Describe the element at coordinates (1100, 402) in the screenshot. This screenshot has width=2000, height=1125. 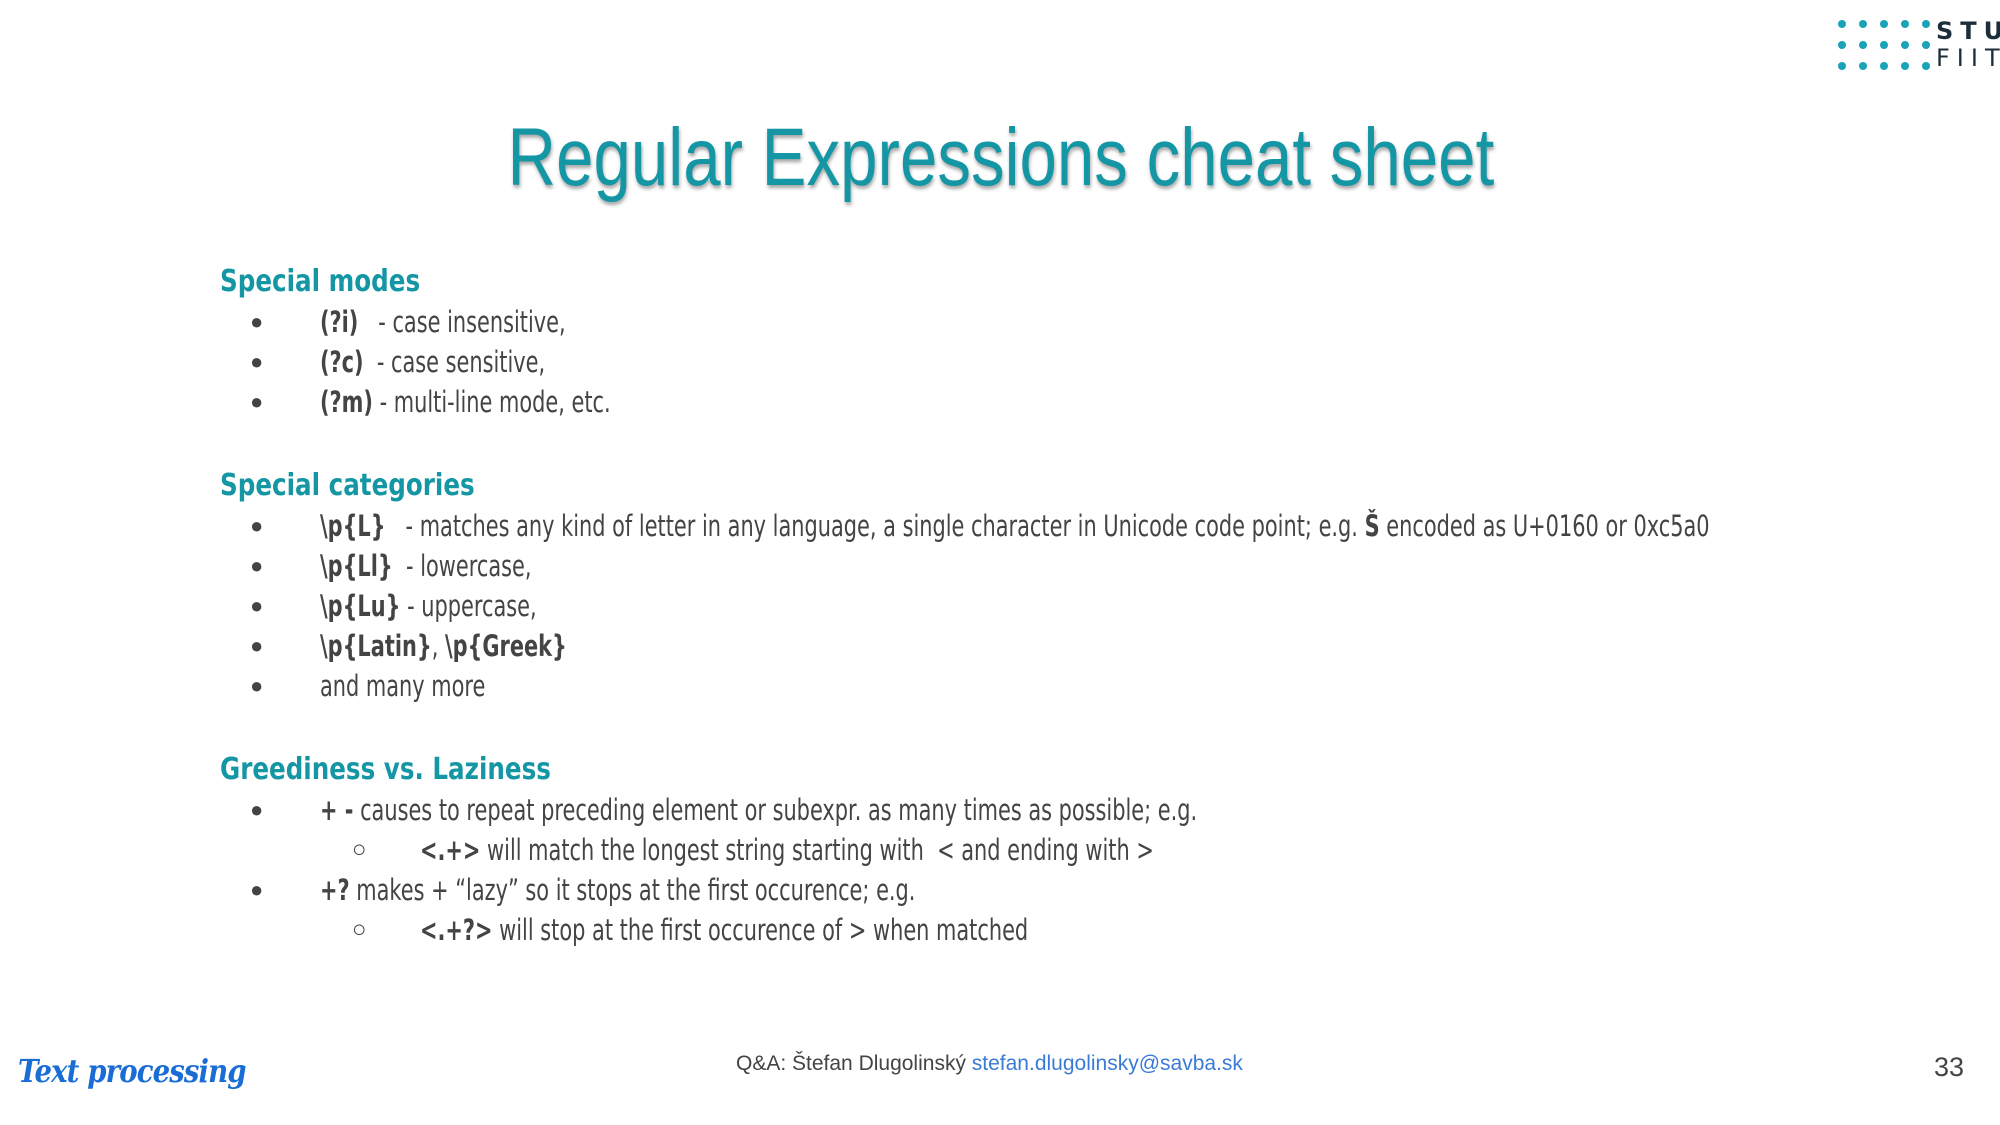
I see `list-item: ● (?m) - multi-line mode, etc.` at that location.